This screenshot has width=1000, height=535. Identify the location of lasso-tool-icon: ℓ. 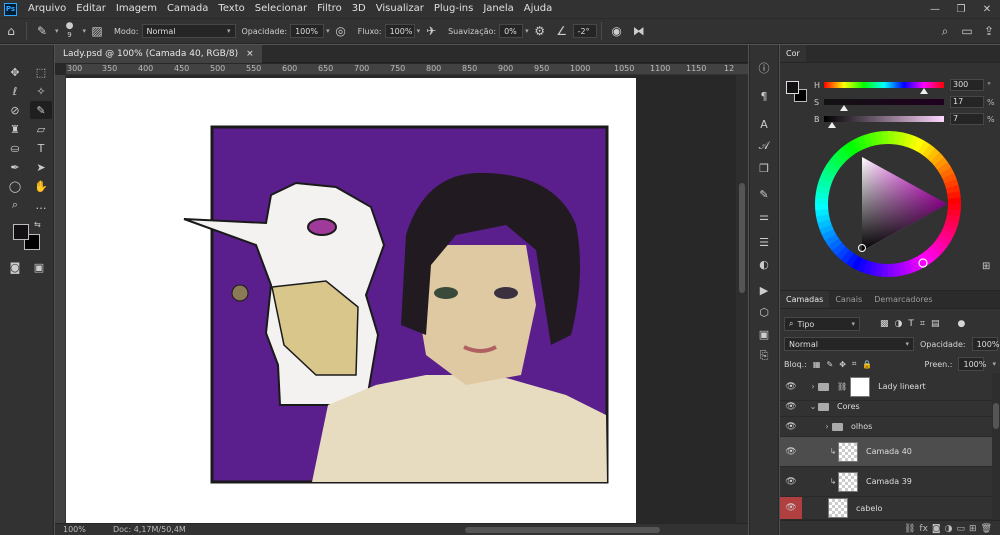
(15, 91).